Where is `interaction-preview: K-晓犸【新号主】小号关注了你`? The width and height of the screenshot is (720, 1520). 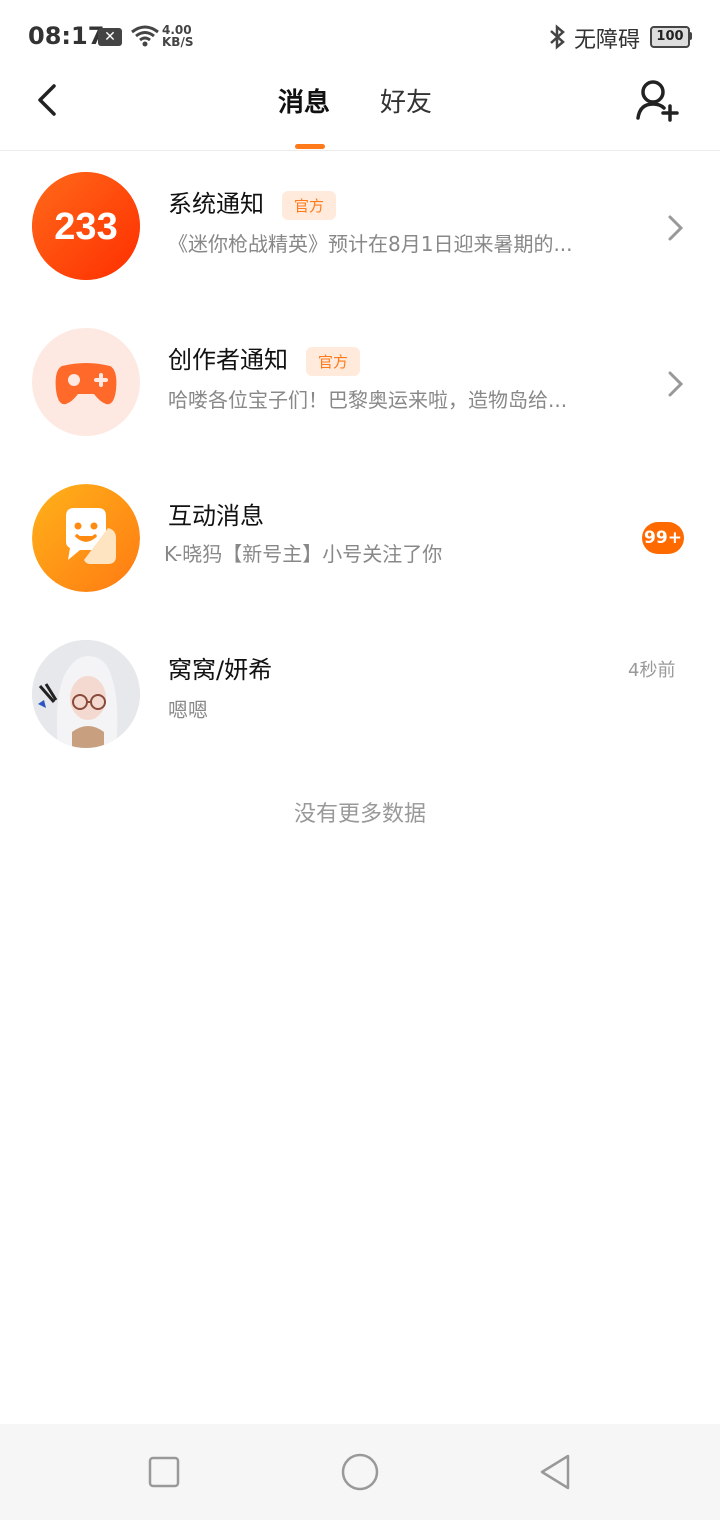 interaction-preview: K-晓犸【新号主】小号关注了你 is located at coordinates (303, 554).